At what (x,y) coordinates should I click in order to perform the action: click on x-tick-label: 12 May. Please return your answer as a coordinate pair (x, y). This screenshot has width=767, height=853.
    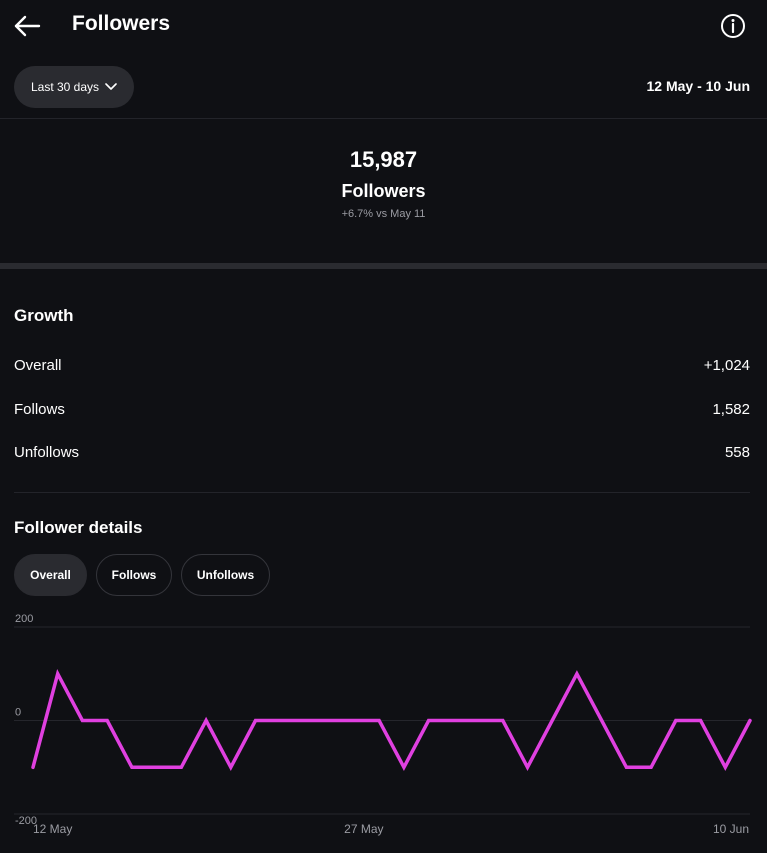
    Looking at the image, I should click on (52, 829).